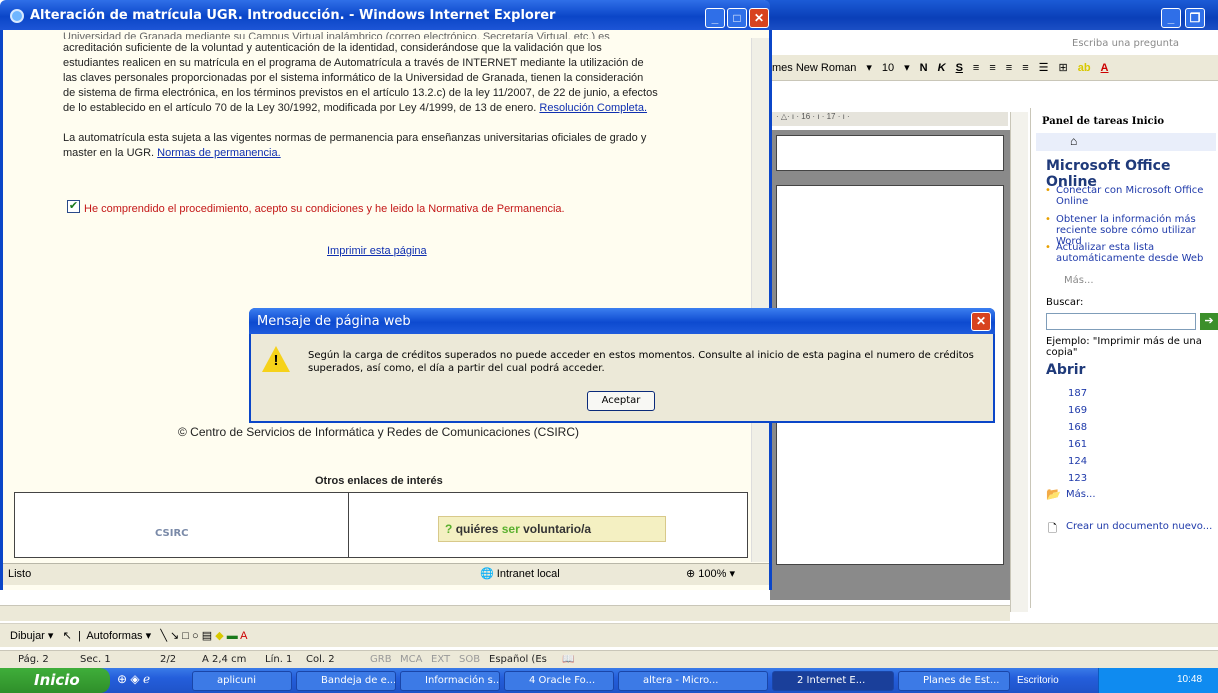 This screenshot has height=693, width=1218. I want to click on restore-icon: ❐, so click(1195, 18).